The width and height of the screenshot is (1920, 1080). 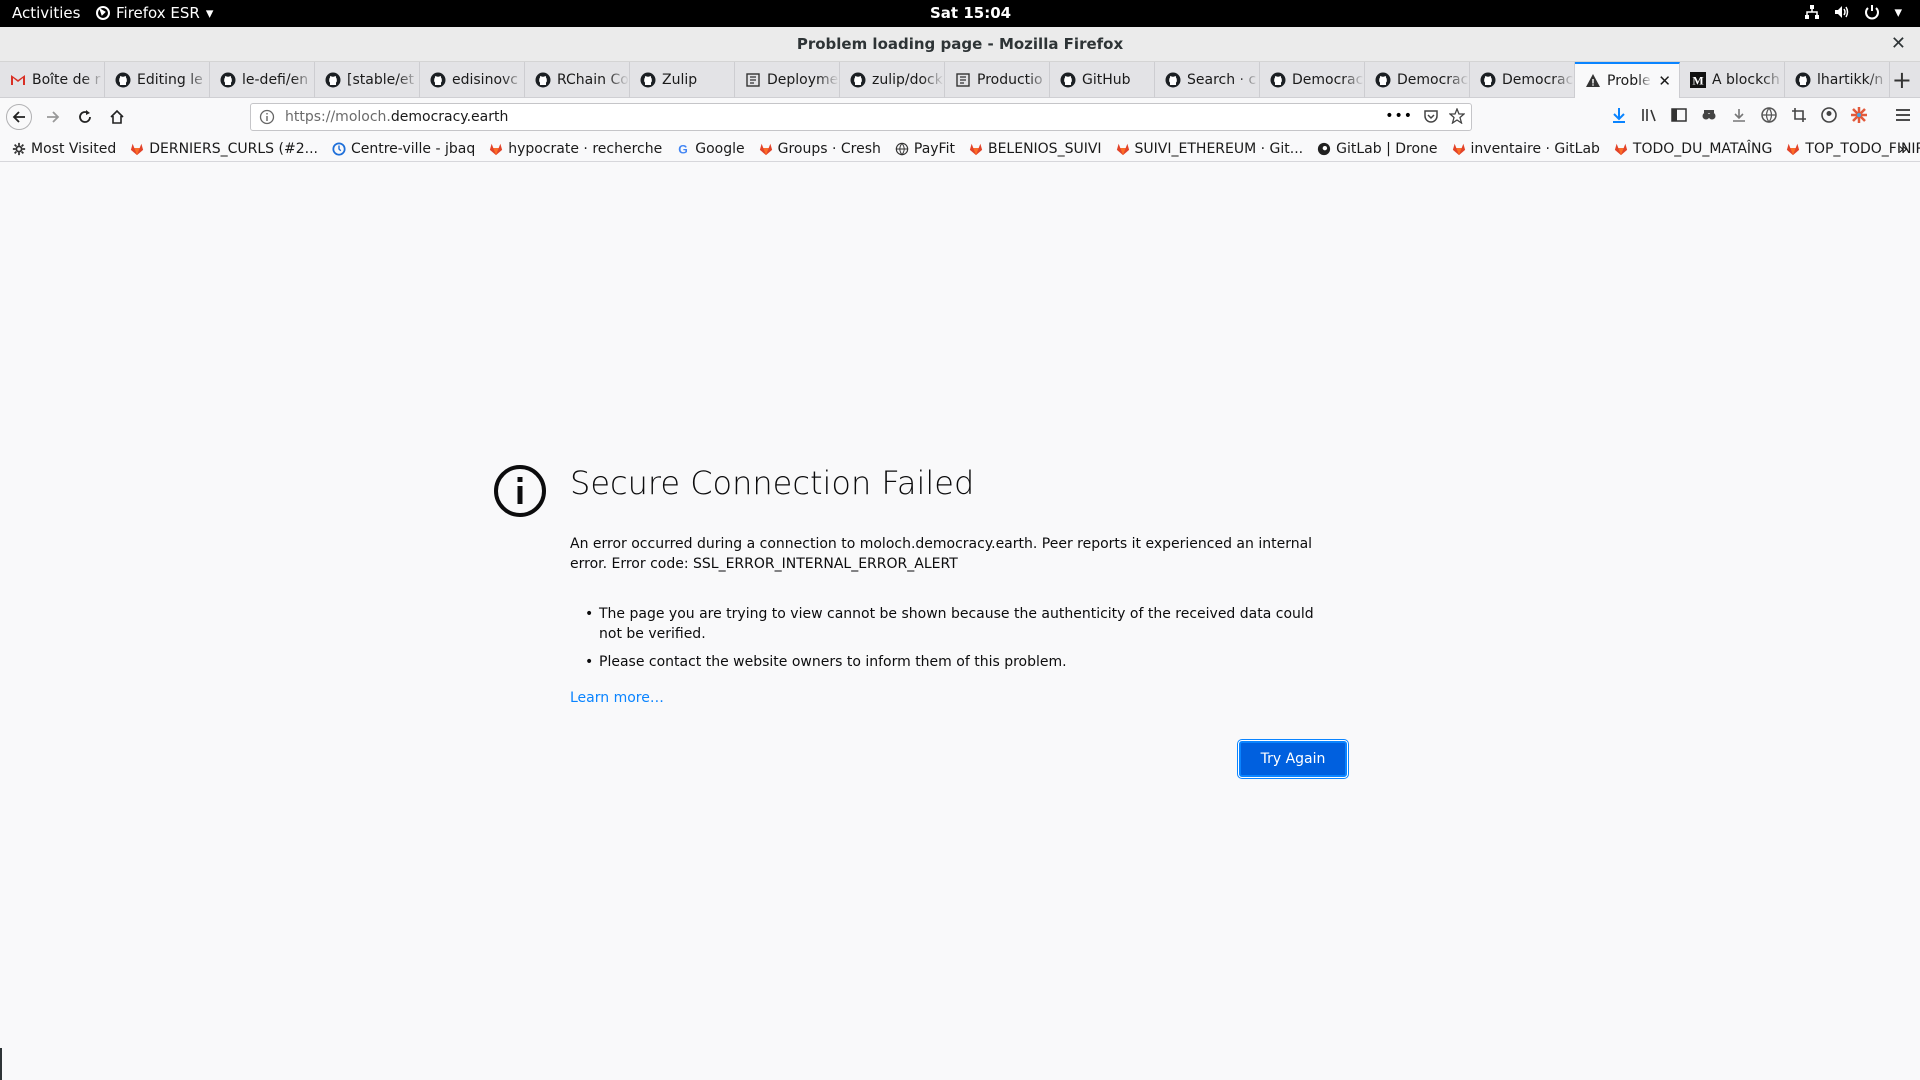 What do you see at coordinates (74, 148) in the screenshot?
I see `bookmark-label: Most Visited` at bounding box center [74, 148].